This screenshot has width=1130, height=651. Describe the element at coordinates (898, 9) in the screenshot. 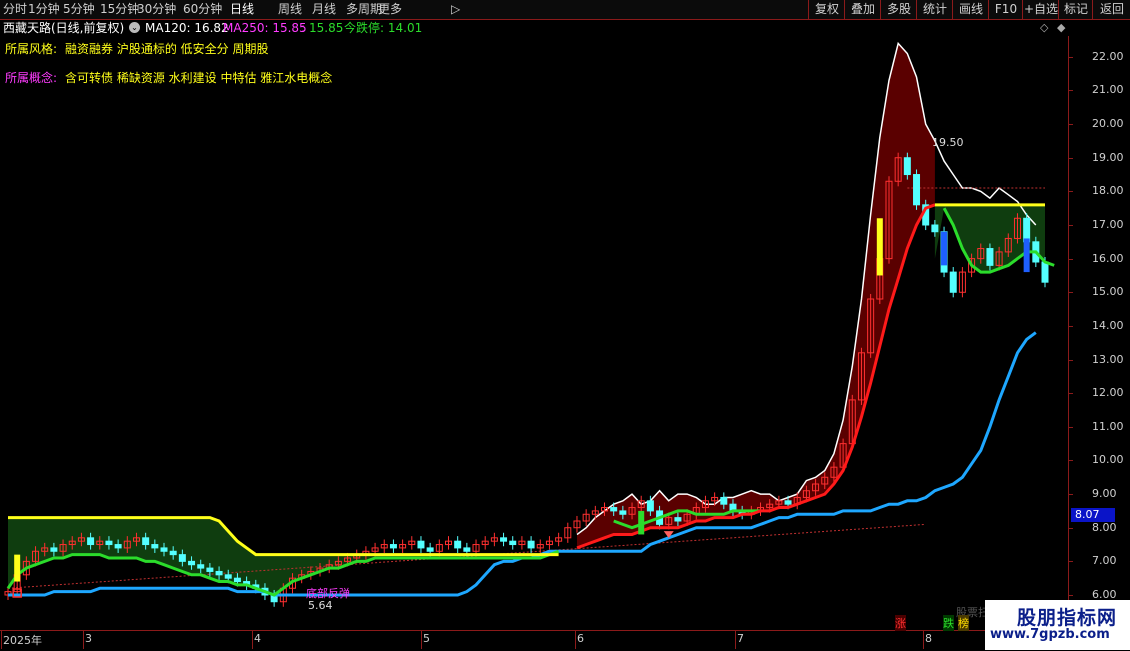

I see `toolbar-right-item-2: 多股` at that location.